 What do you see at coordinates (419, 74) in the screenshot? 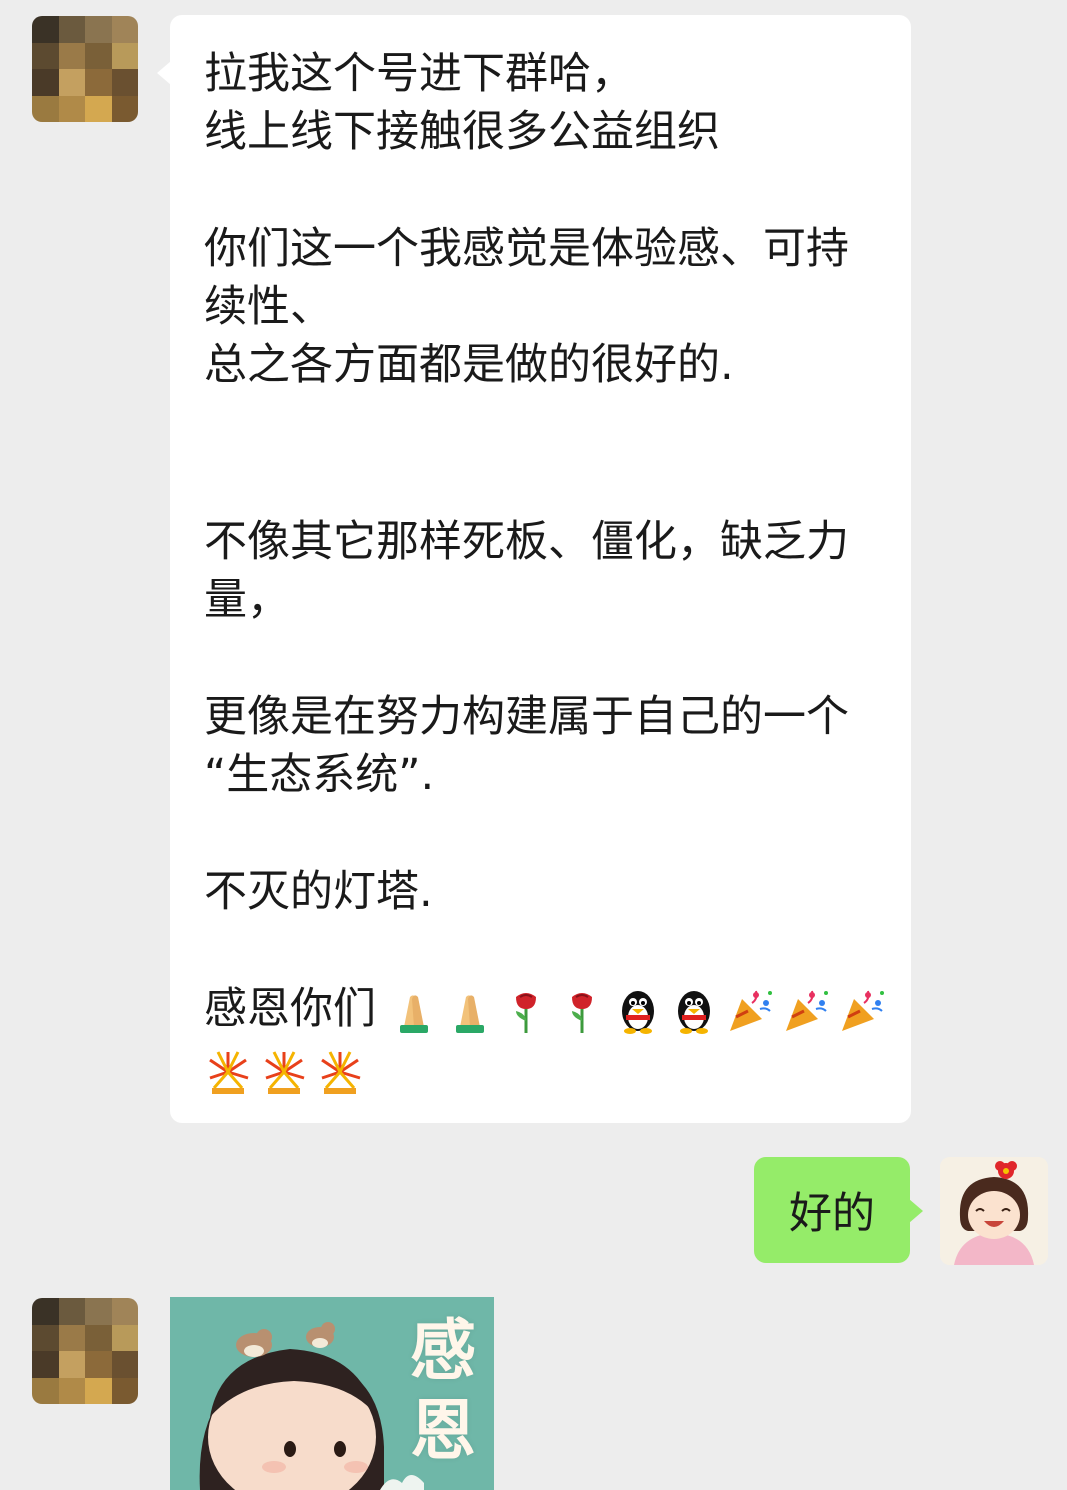
I see `message-line: 拉我这个号进下群哈，` at bounding box center [419, 74].